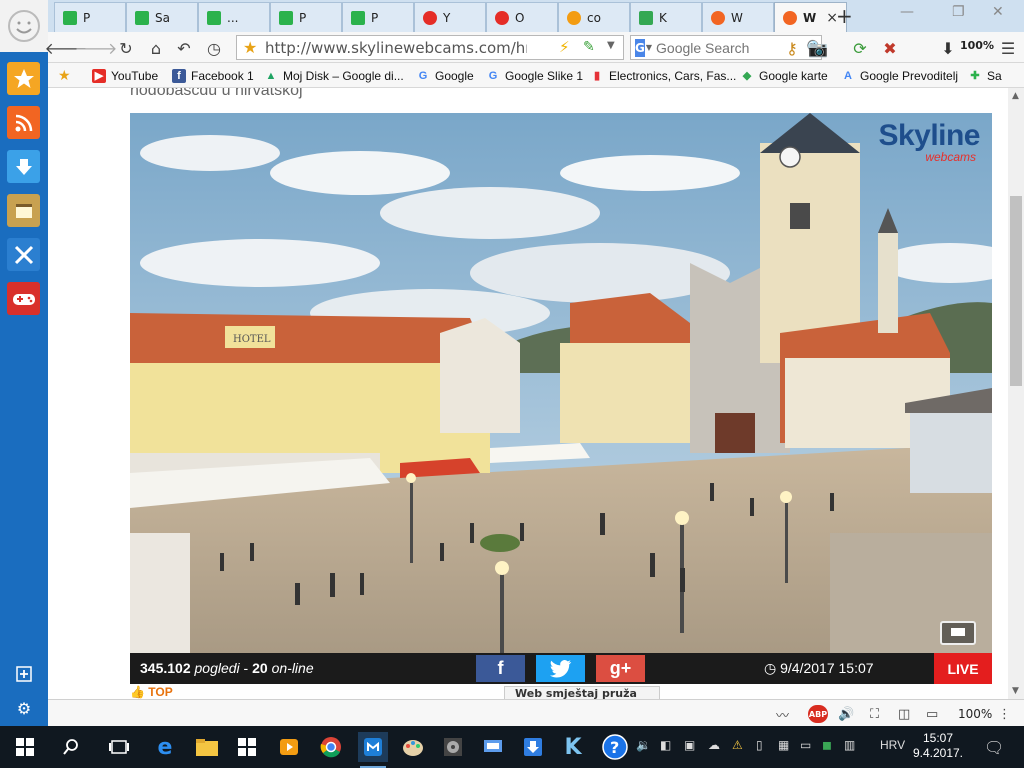 The image size is (1024, 768). I want to click on battery-tray-icon: ▯, so click(759, 745).